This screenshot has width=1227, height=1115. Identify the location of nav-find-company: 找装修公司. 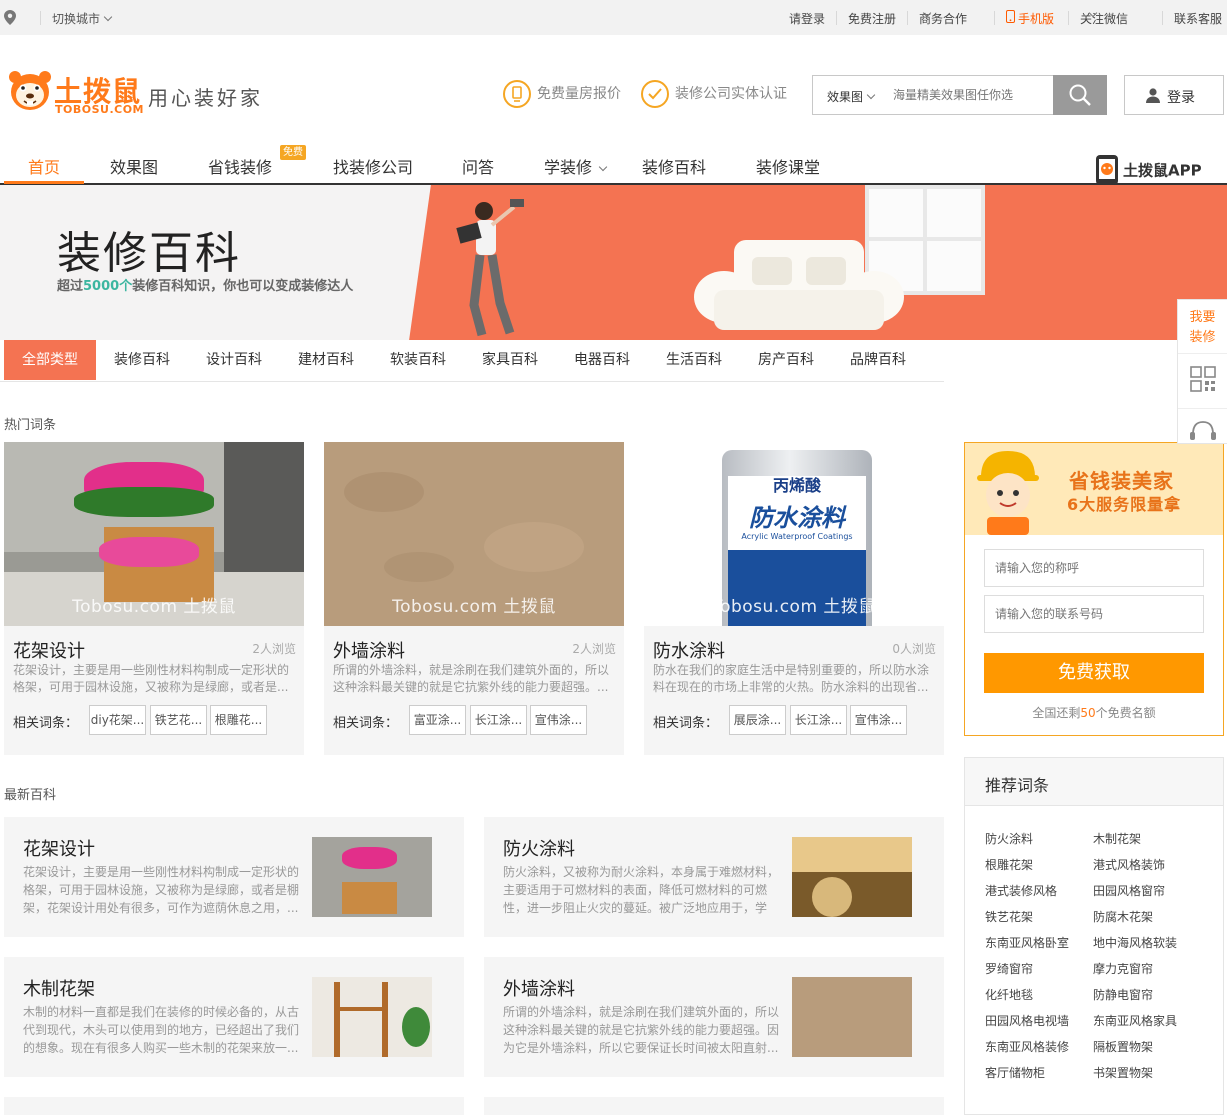
(373, 166).